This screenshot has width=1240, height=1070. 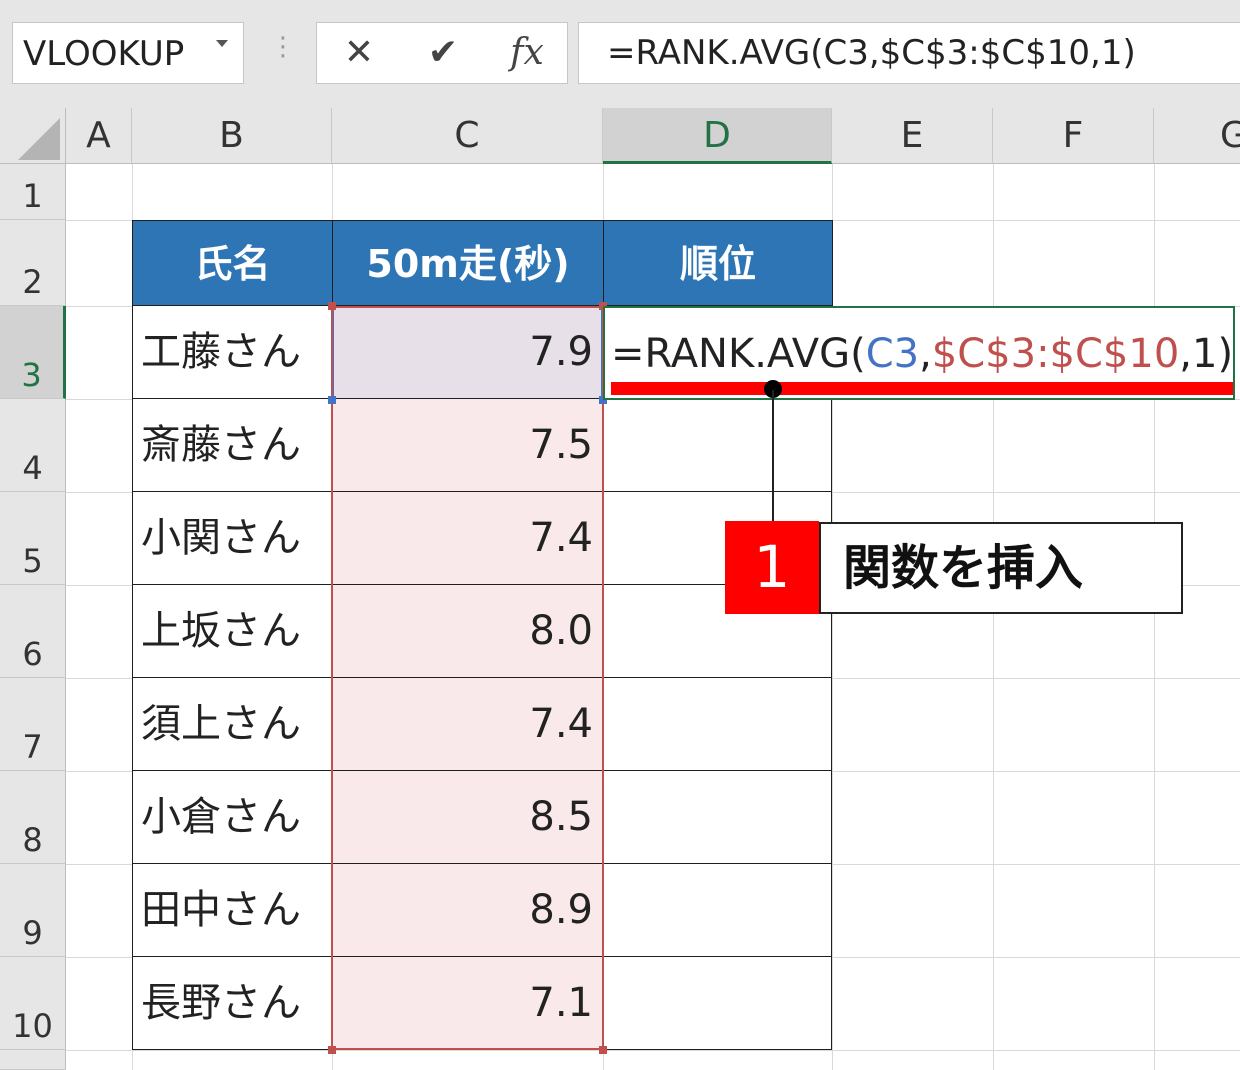 What do you see at coordinates (33, 192) in the screenshot?
I see `row-header-1: 1` at bounding box center [33, 192].